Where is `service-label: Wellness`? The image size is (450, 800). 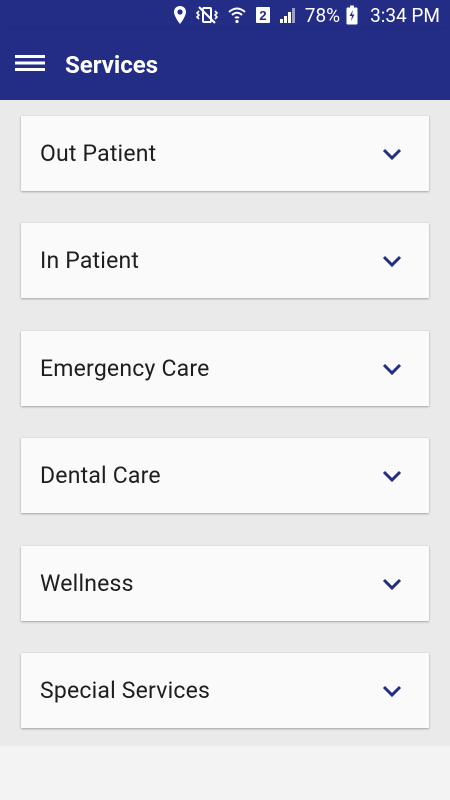
service-label: Wellness is located at coordinates (87, 583).